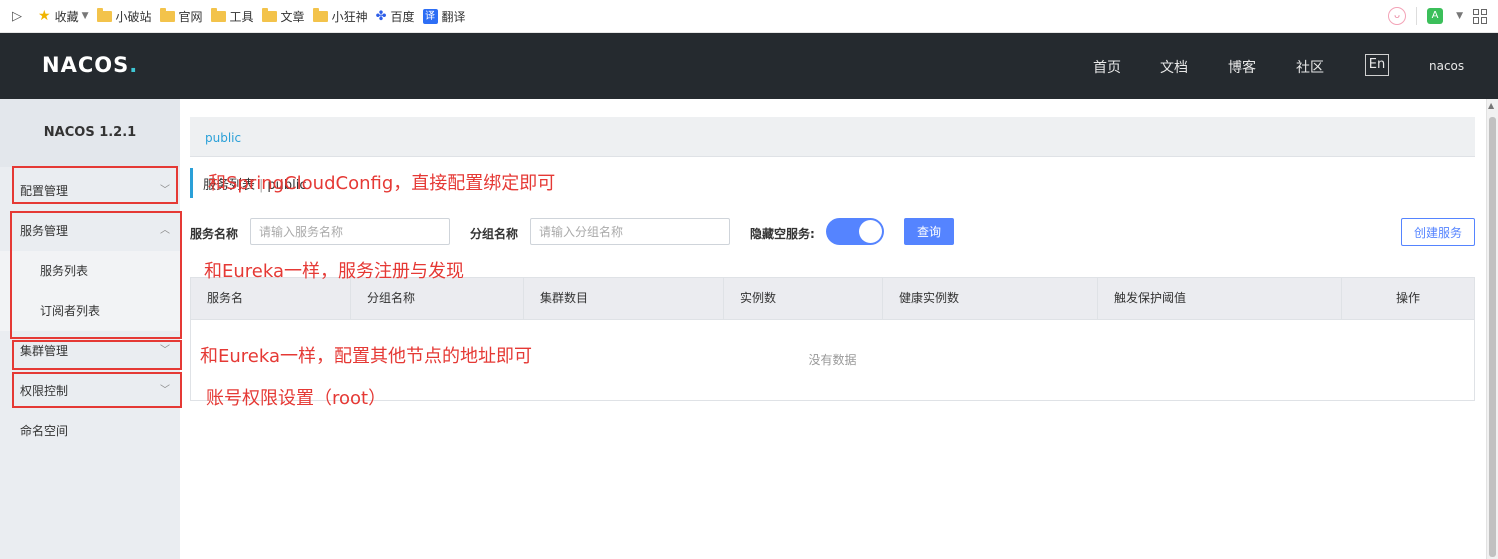  What do you see at coordinates (349, 16) in the screenshot?
I see `bookmark-label: 小狂神` at bounding box center [349, 16].